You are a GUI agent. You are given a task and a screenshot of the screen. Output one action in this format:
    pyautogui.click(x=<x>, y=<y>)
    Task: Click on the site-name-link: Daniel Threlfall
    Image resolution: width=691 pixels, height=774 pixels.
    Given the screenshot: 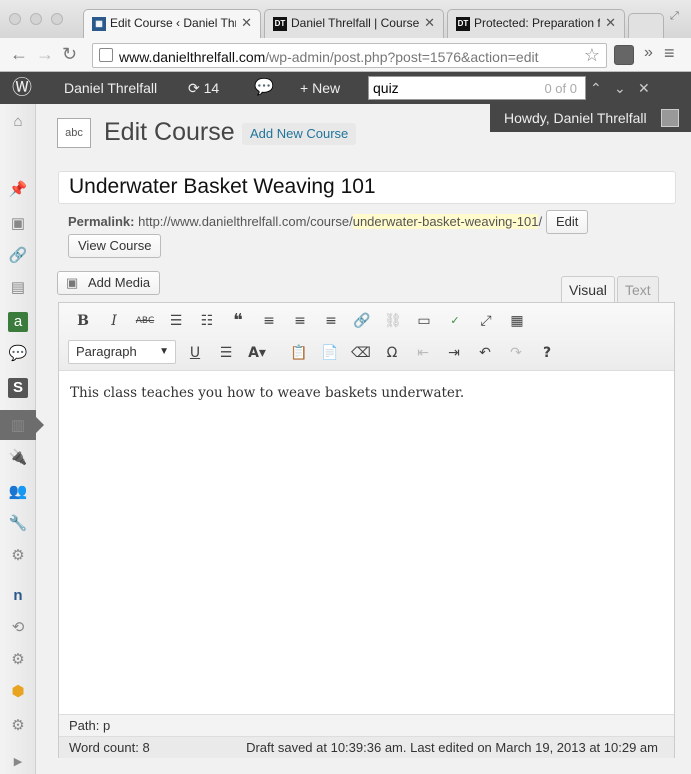 What is the action you would take?
    pyautogui.click(x=110, y=88)
    